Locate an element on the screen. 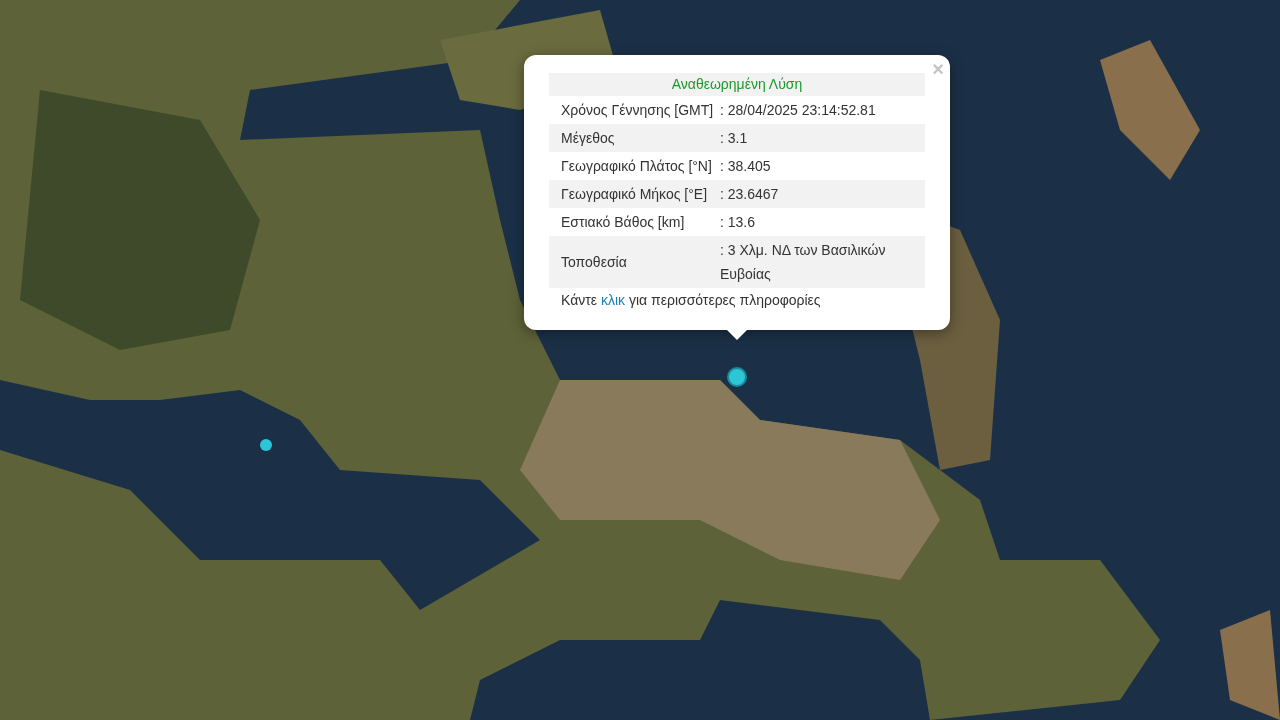 This screenshot has width=1280, height=720. more-info-text: Κάντε κλικ για περισσότερες πληροφορίες is located at coordinates (691, 300).